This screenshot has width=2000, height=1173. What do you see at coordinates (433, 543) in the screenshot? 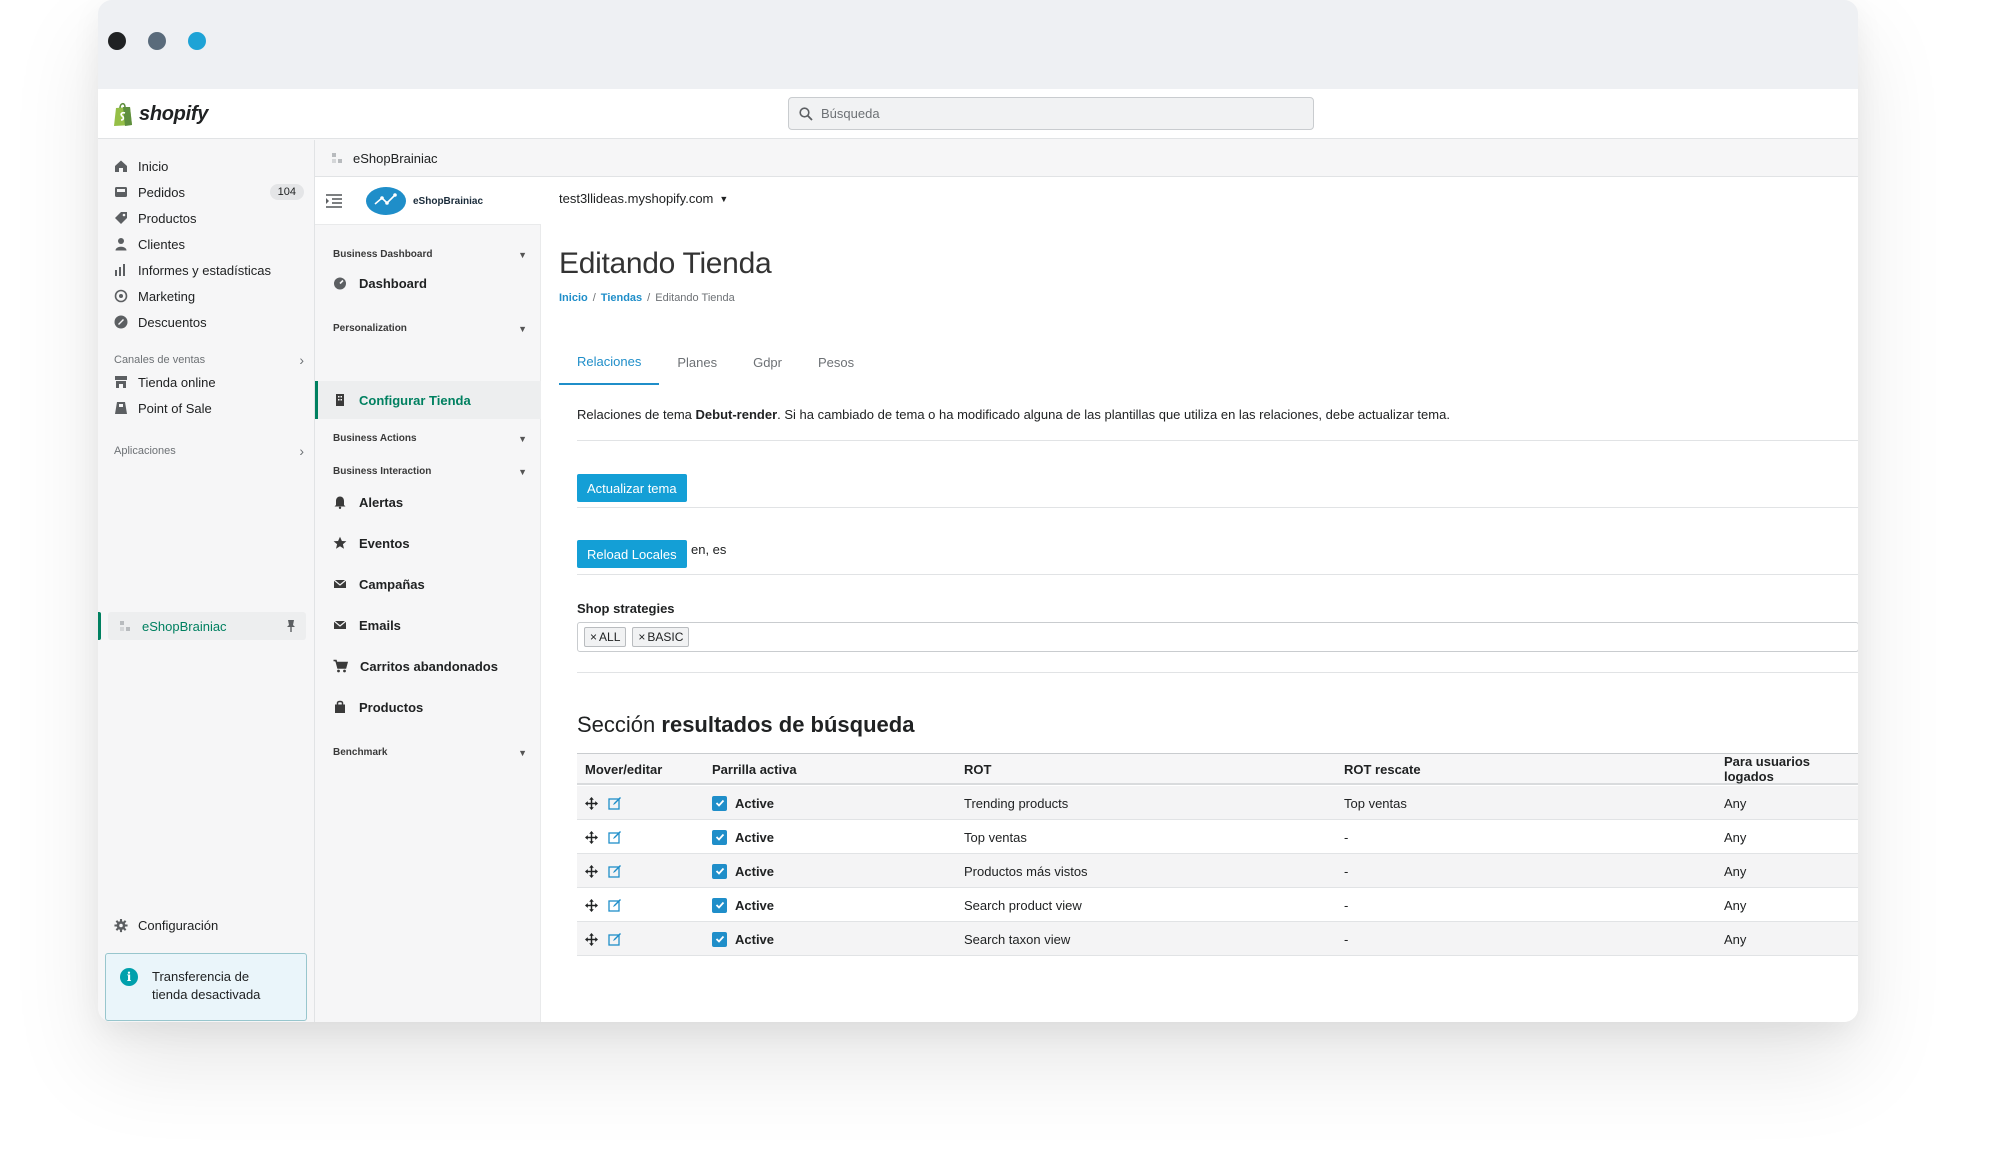
I see `menu-item-eventos: Eventos` at bounding box center [433, 543].